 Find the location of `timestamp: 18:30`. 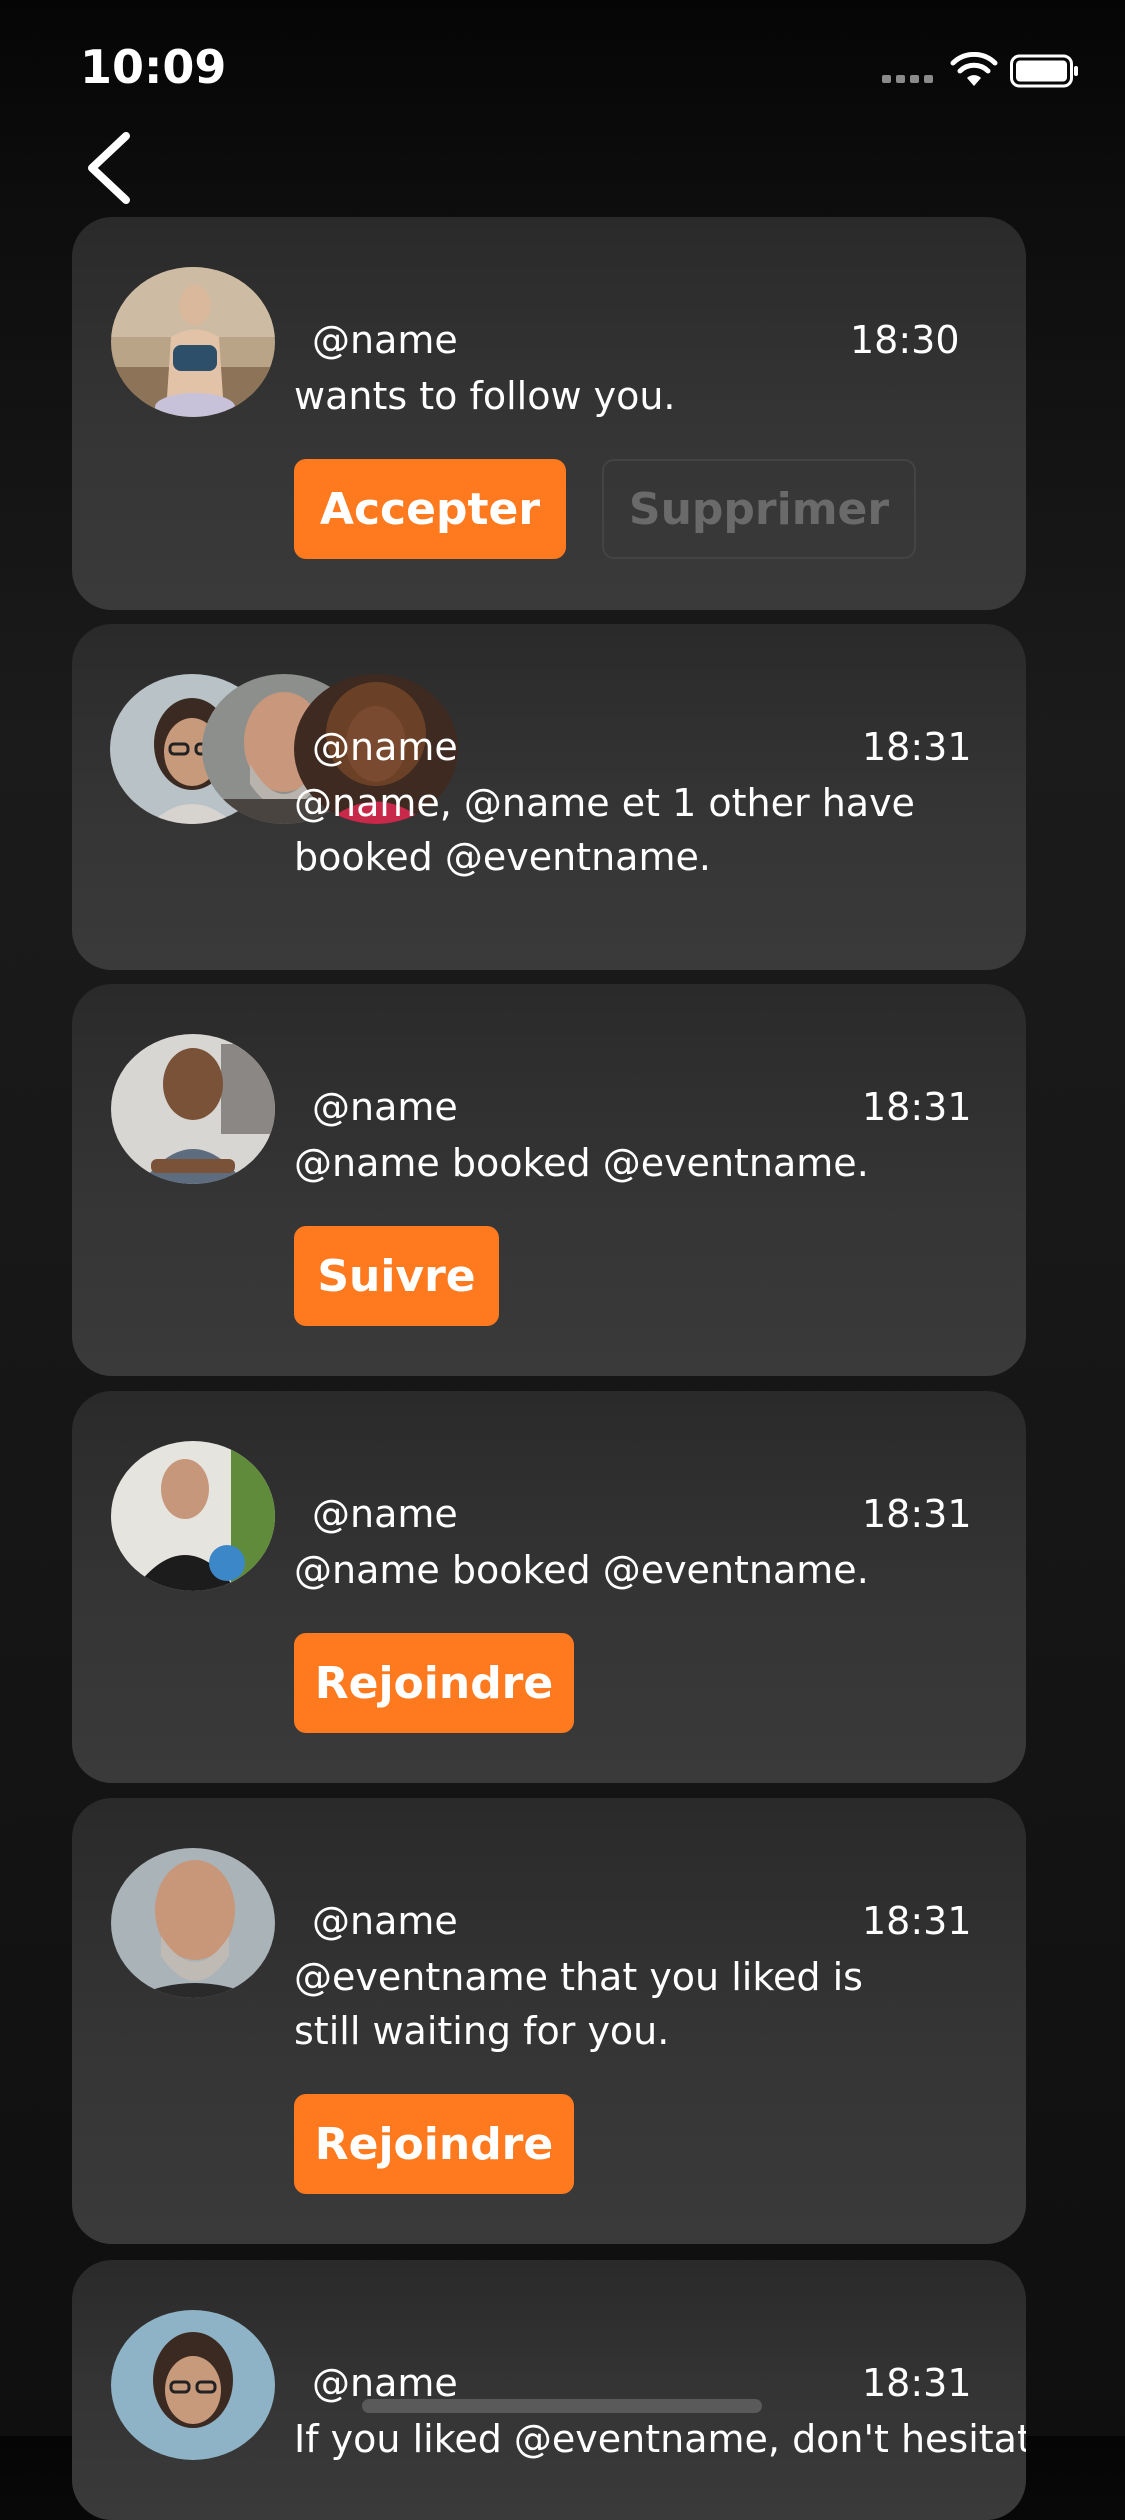

timestamp: 18:30 is located at coordinates (905, 340).